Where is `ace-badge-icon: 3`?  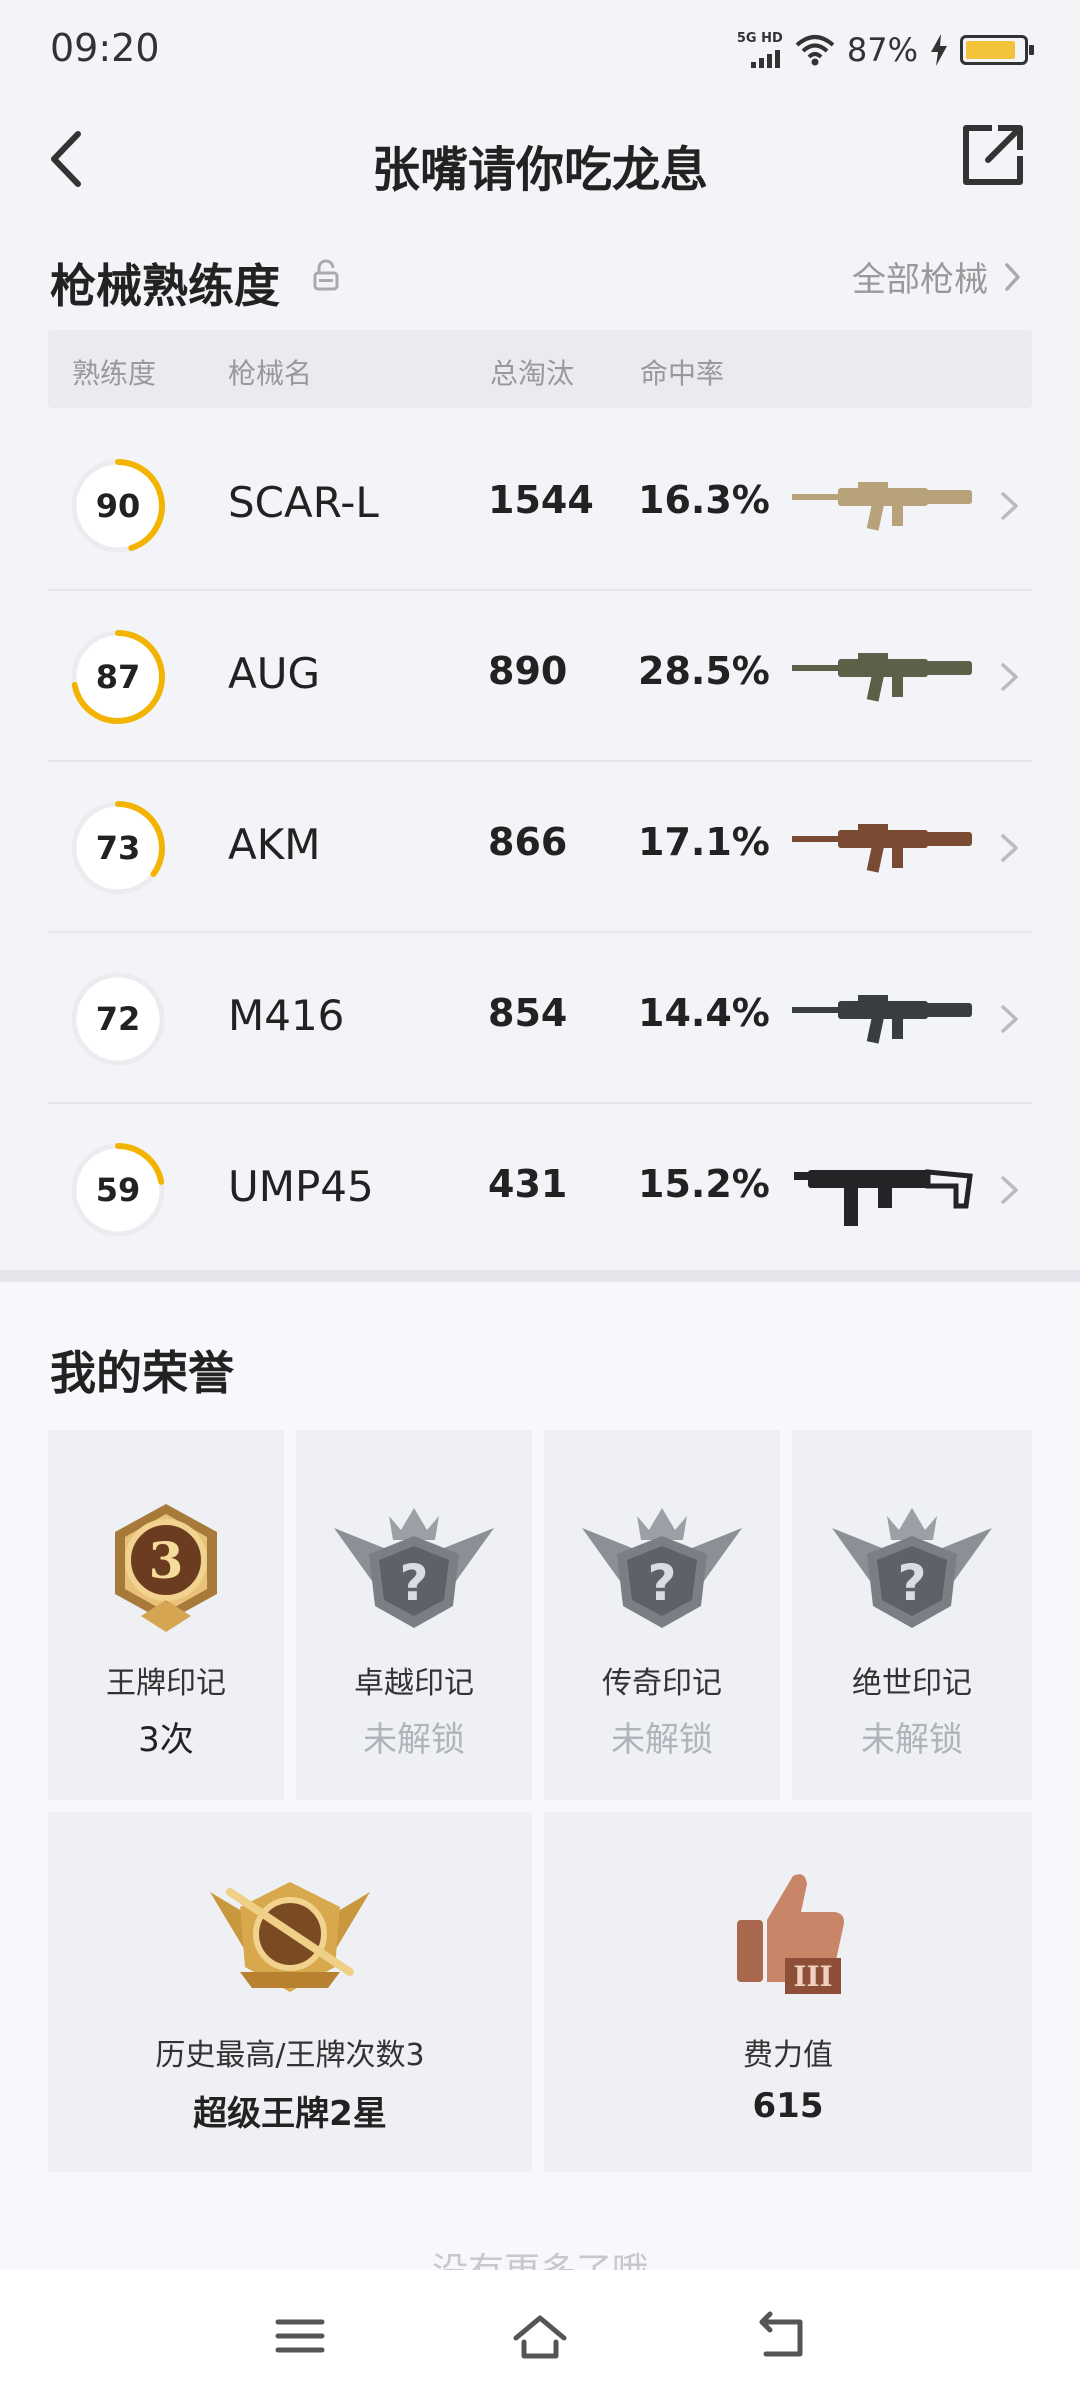
ace-badge-icon: 3 is located at coordinates (166, 1568).